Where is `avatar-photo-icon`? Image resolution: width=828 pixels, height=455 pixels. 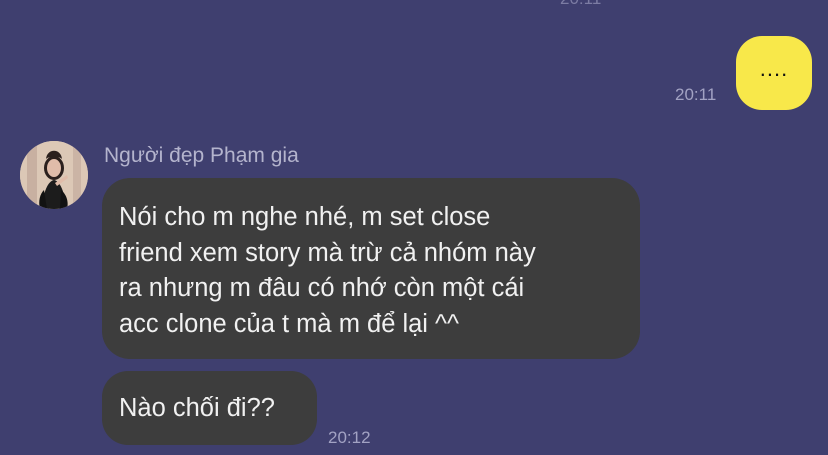 avatar-photo-icon is located at coordinates (54, 175).